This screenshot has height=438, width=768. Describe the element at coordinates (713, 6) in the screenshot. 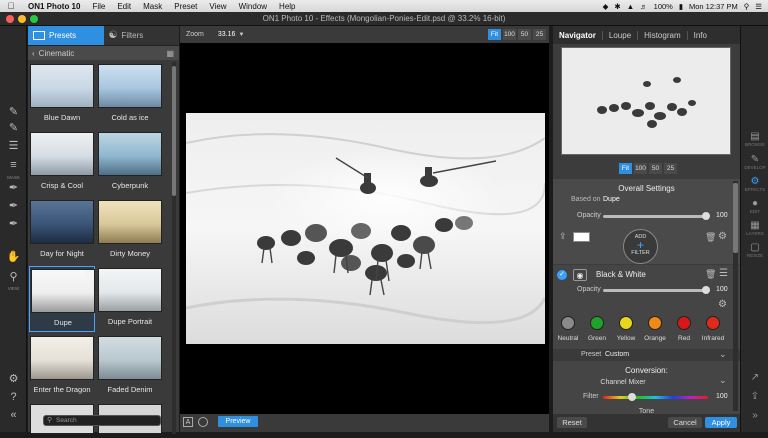

I see `clock: Mon 12:37 PM` at that location.